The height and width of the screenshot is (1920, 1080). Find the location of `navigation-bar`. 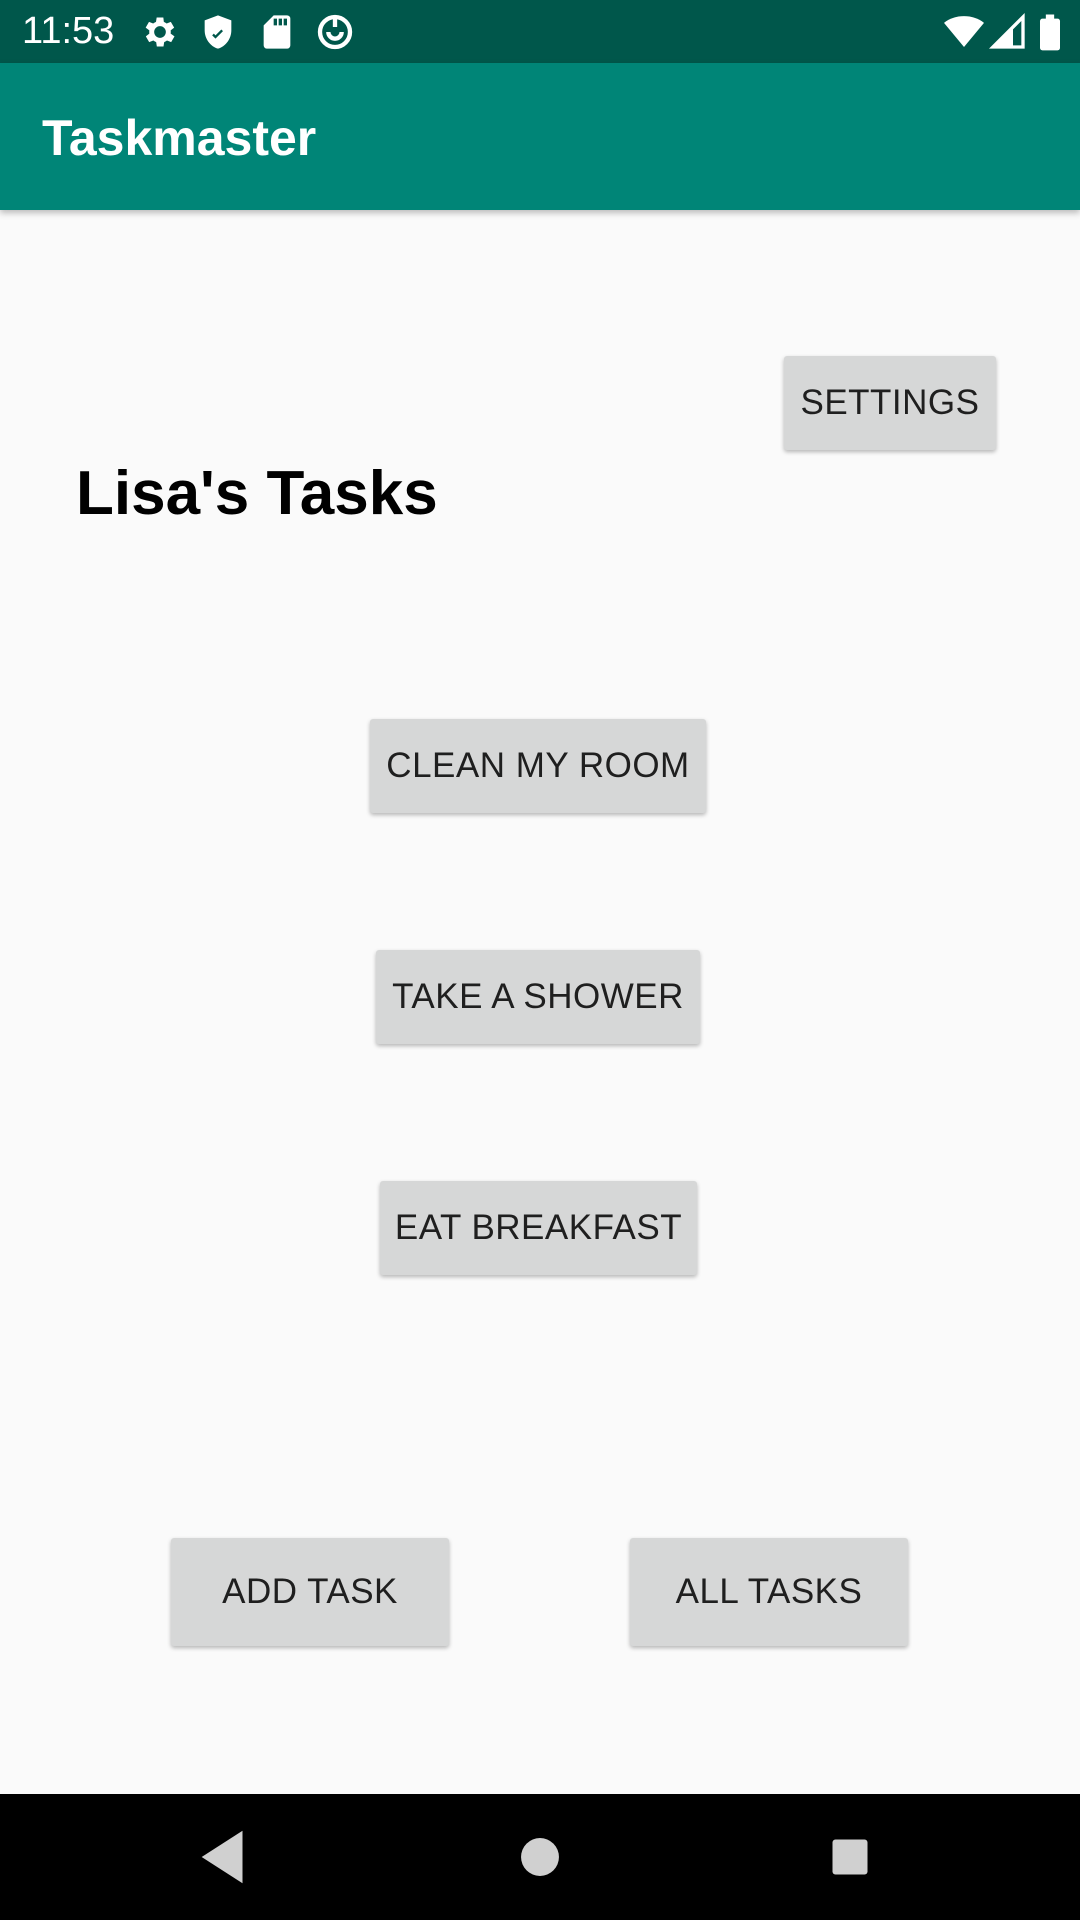

navigation-bar is located at coordinates (540, 1857).